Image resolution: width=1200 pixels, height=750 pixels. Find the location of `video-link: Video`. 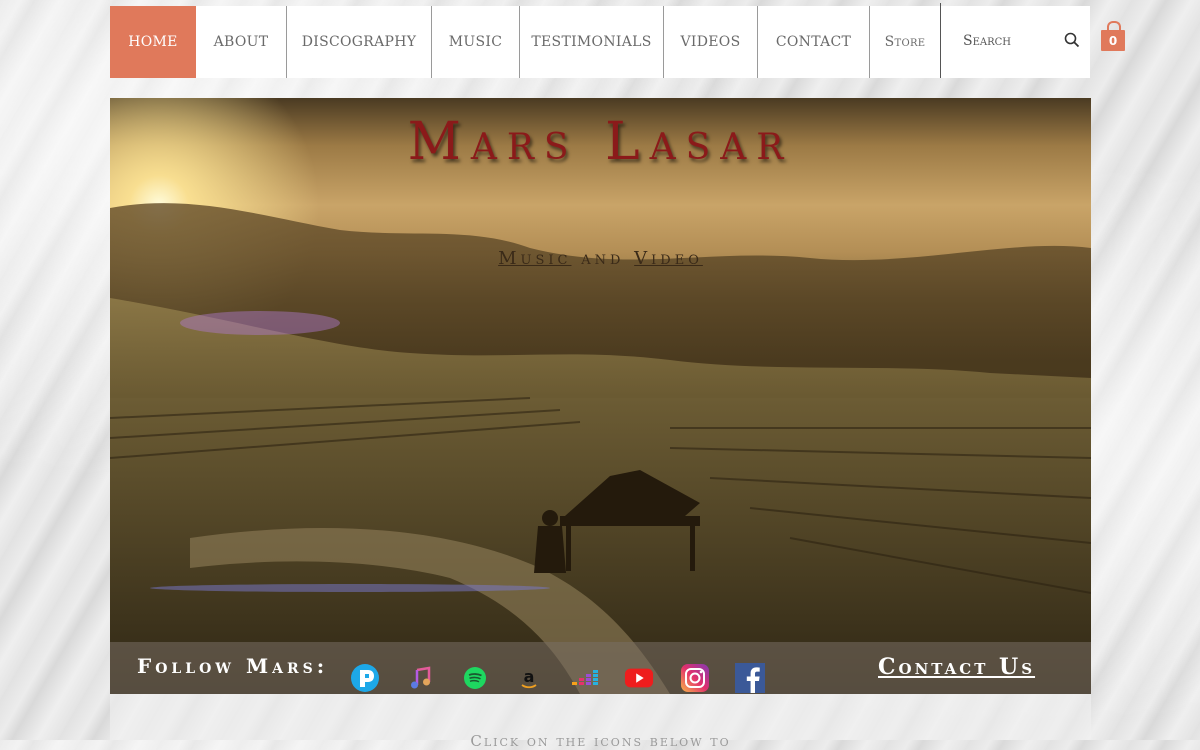

video-link: Video is located at coordinates (668, 258).